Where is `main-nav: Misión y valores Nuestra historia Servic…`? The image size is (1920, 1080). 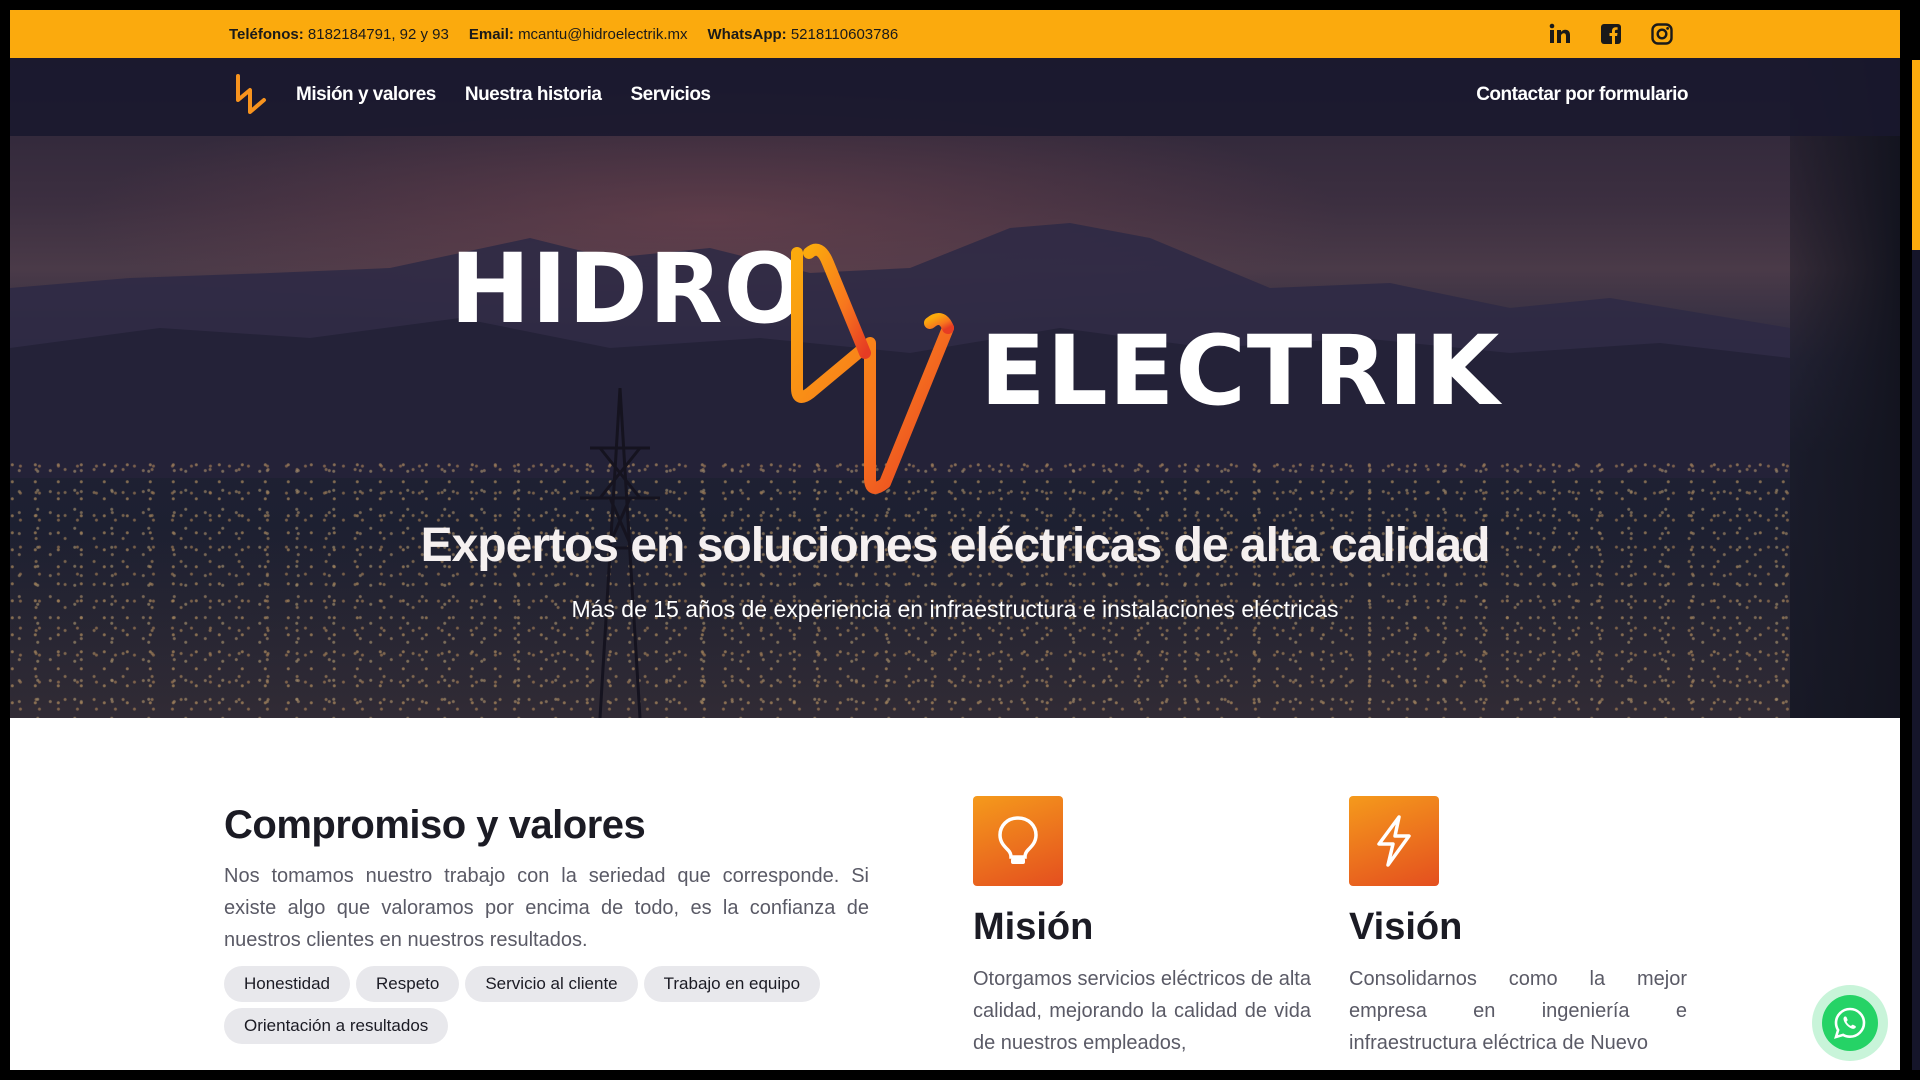
main-nav: Misión y valores Nuestra historia Servic… is located at coordinates (955, 97).